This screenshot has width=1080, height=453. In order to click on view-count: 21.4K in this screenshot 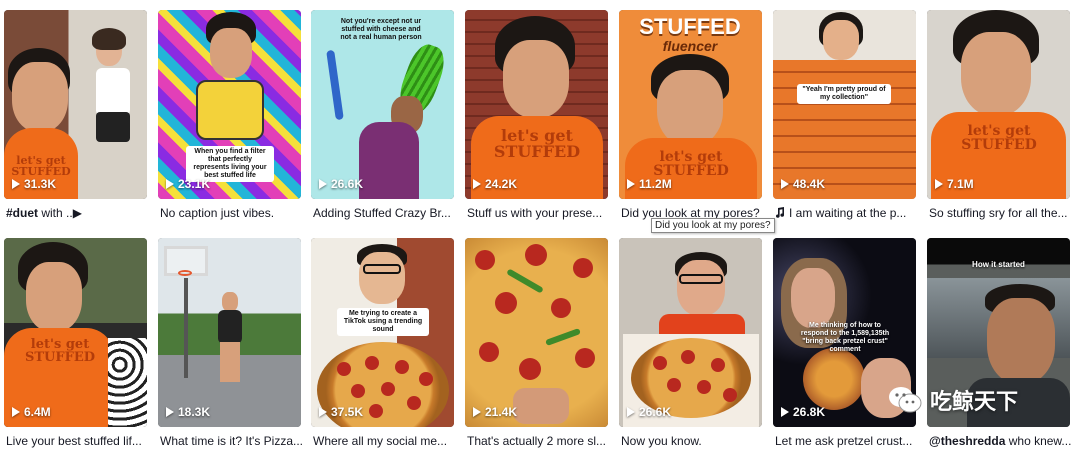, I will do `click(495, 412)`.